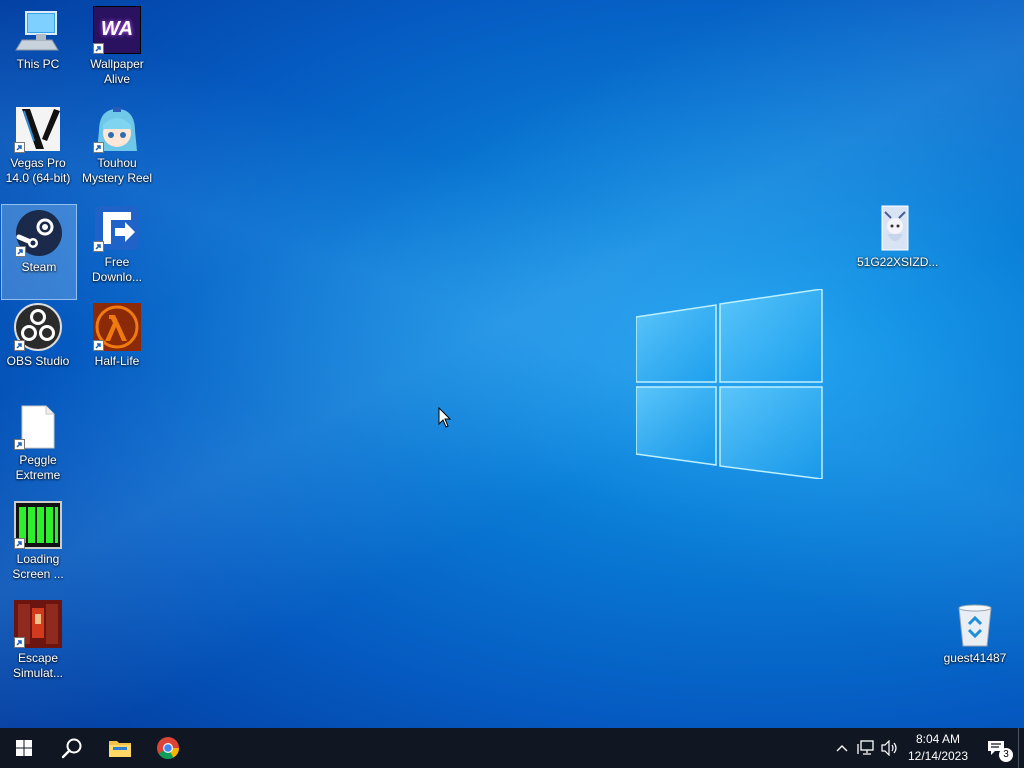 This screenshot has width=1024, height=768. I want to click on download-manager-icon, so click(117, 228).